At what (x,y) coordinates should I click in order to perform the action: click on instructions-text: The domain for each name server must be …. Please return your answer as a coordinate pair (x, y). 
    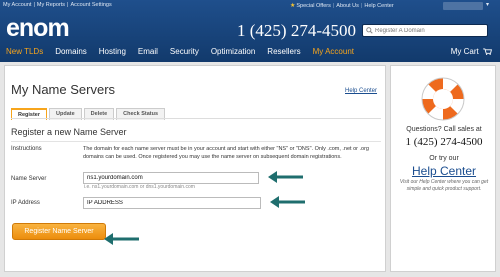
    Looking at the image, I should click on (226, 153).